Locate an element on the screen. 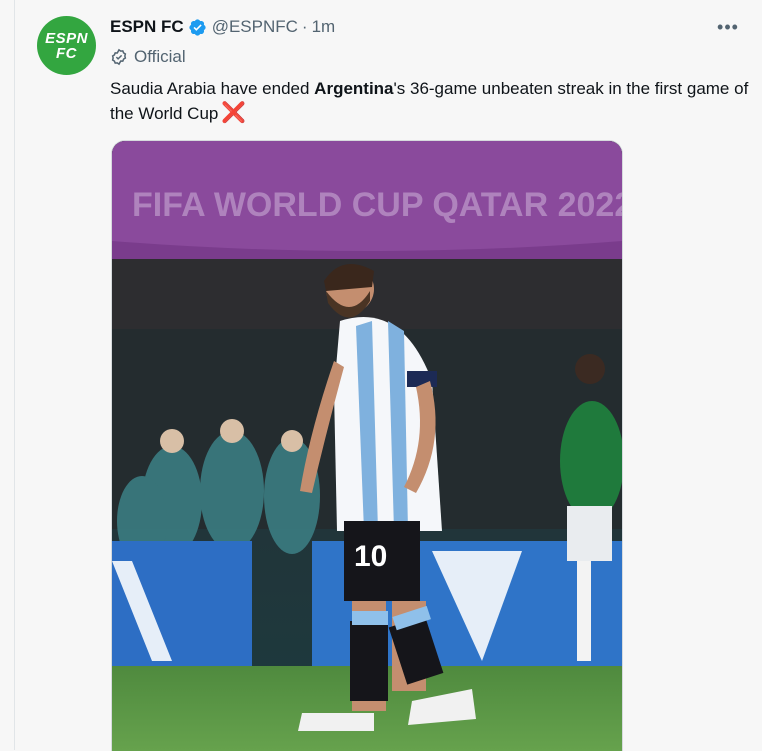 This screenshot has width=762, height=751. tweet-header: ESPN FC @ESPNFC · 1m is located at coordinates (222, 27).